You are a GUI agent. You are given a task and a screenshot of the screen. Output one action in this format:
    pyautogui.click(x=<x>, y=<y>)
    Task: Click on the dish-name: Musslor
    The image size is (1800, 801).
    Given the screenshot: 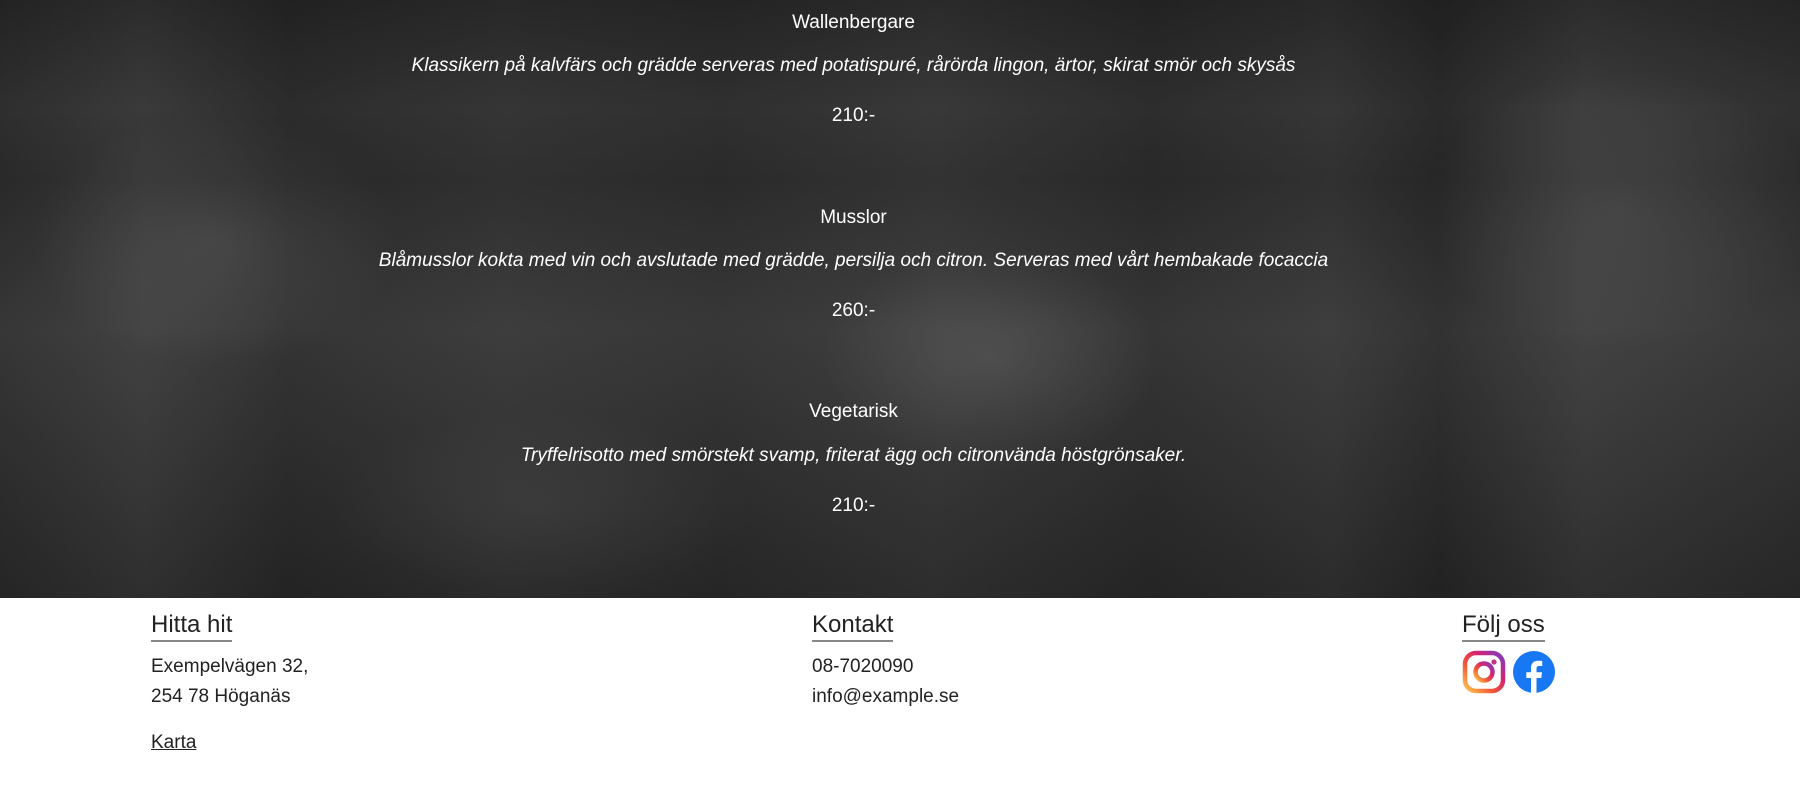 What is the action you would take?
    pyautogui.click(x=853, y=217)
    